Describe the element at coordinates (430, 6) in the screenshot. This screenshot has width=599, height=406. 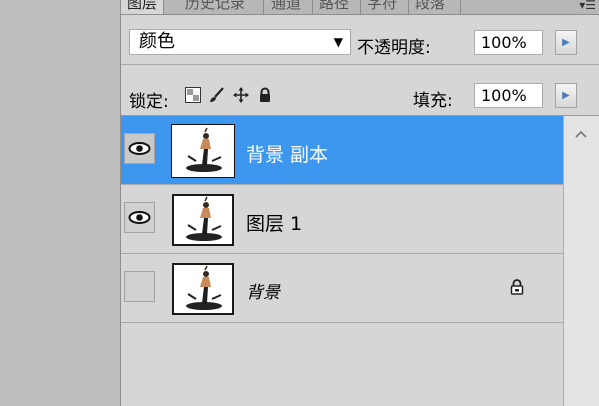
I see `tab-paragraph: 段落` at that location.